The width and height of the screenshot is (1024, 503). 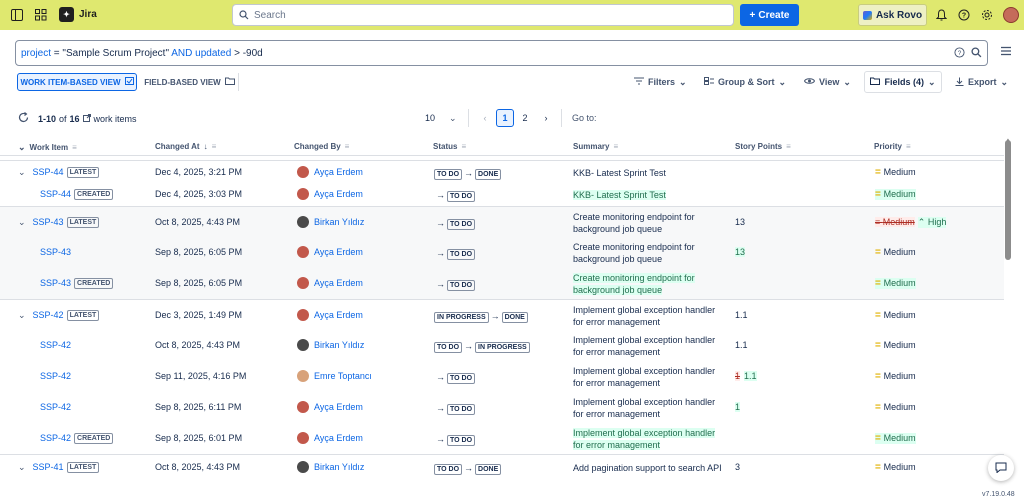 I want to click on global-search-input: Search, so click(x=483, y=15).